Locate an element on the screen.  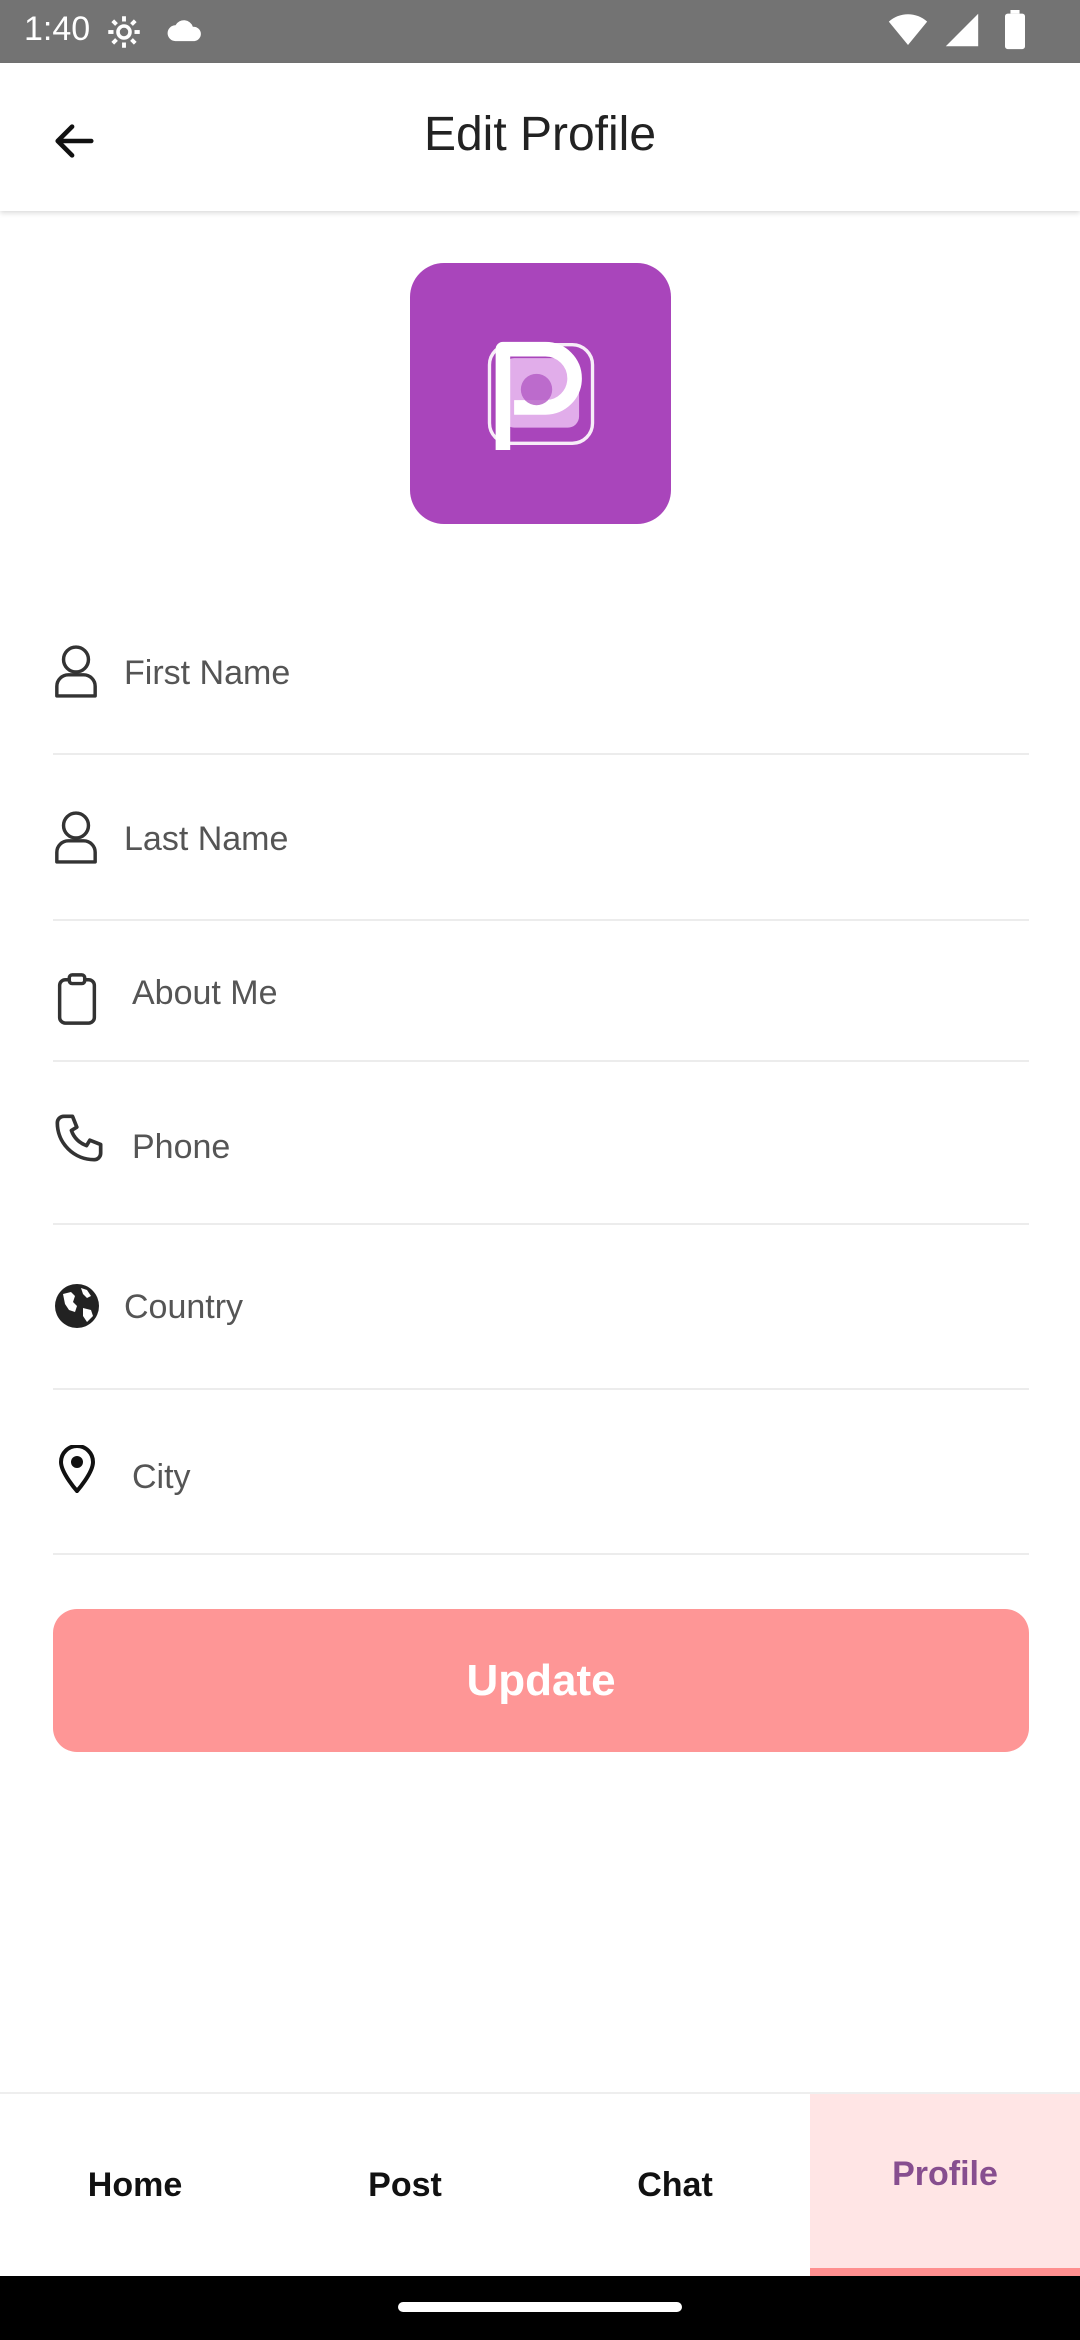
phone-placeholder: Phone is located at coordinates (181, 1147).